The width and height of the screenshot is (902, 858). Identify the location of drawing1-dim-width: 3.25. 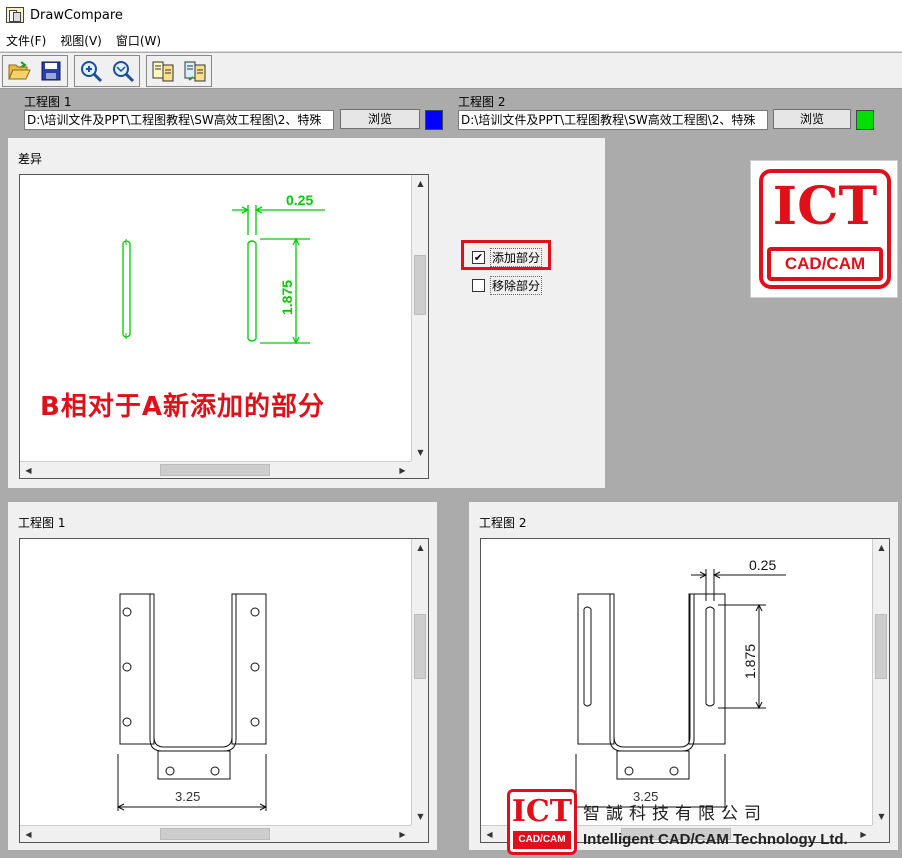
(187, 796).